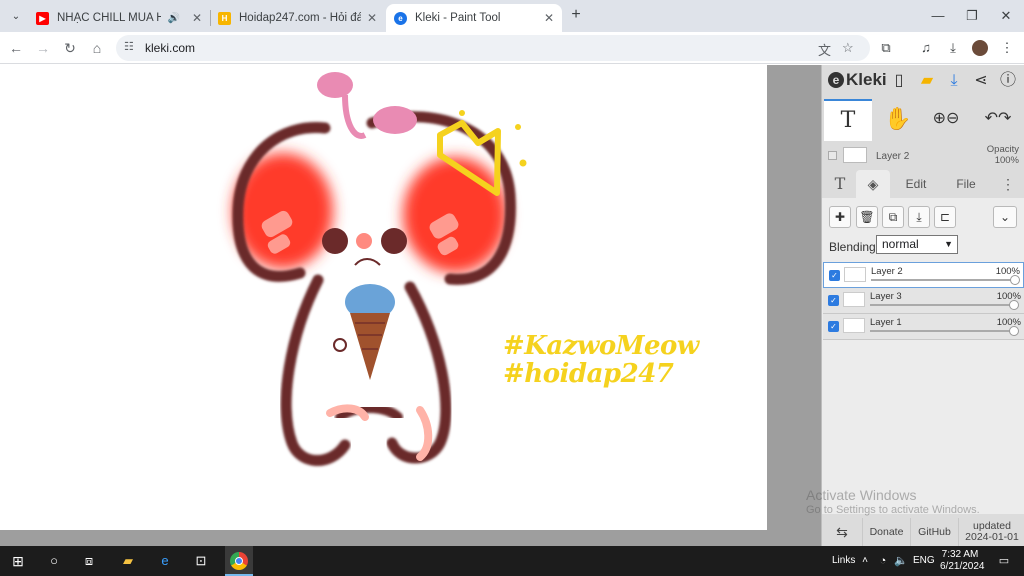 This screenshot has height=576, width=1024. Describe the element at coordinates (70, 48) in the screenshot. I see `reload-icon: ↻` at that location.